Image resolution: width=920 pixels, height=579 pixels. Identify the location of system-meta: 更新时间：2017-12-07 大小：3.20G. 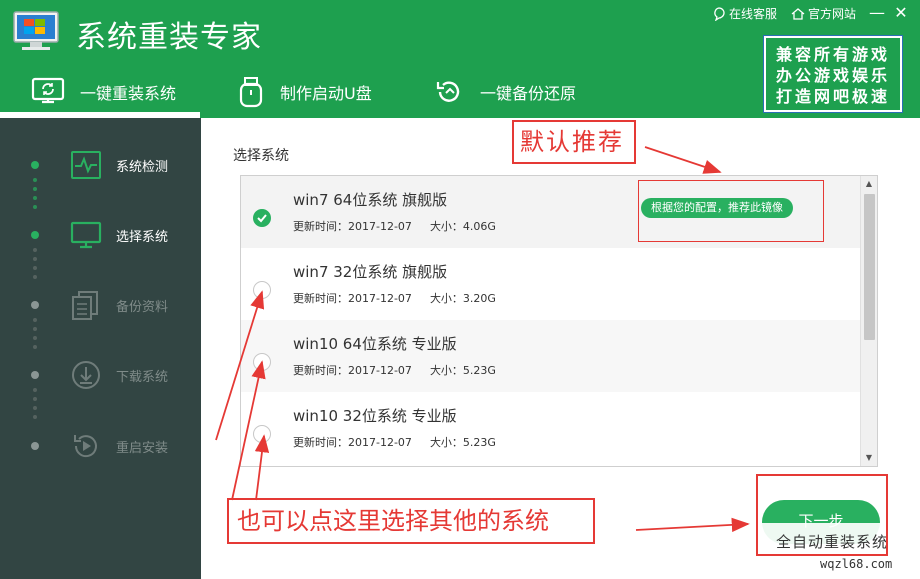
(394, 298).